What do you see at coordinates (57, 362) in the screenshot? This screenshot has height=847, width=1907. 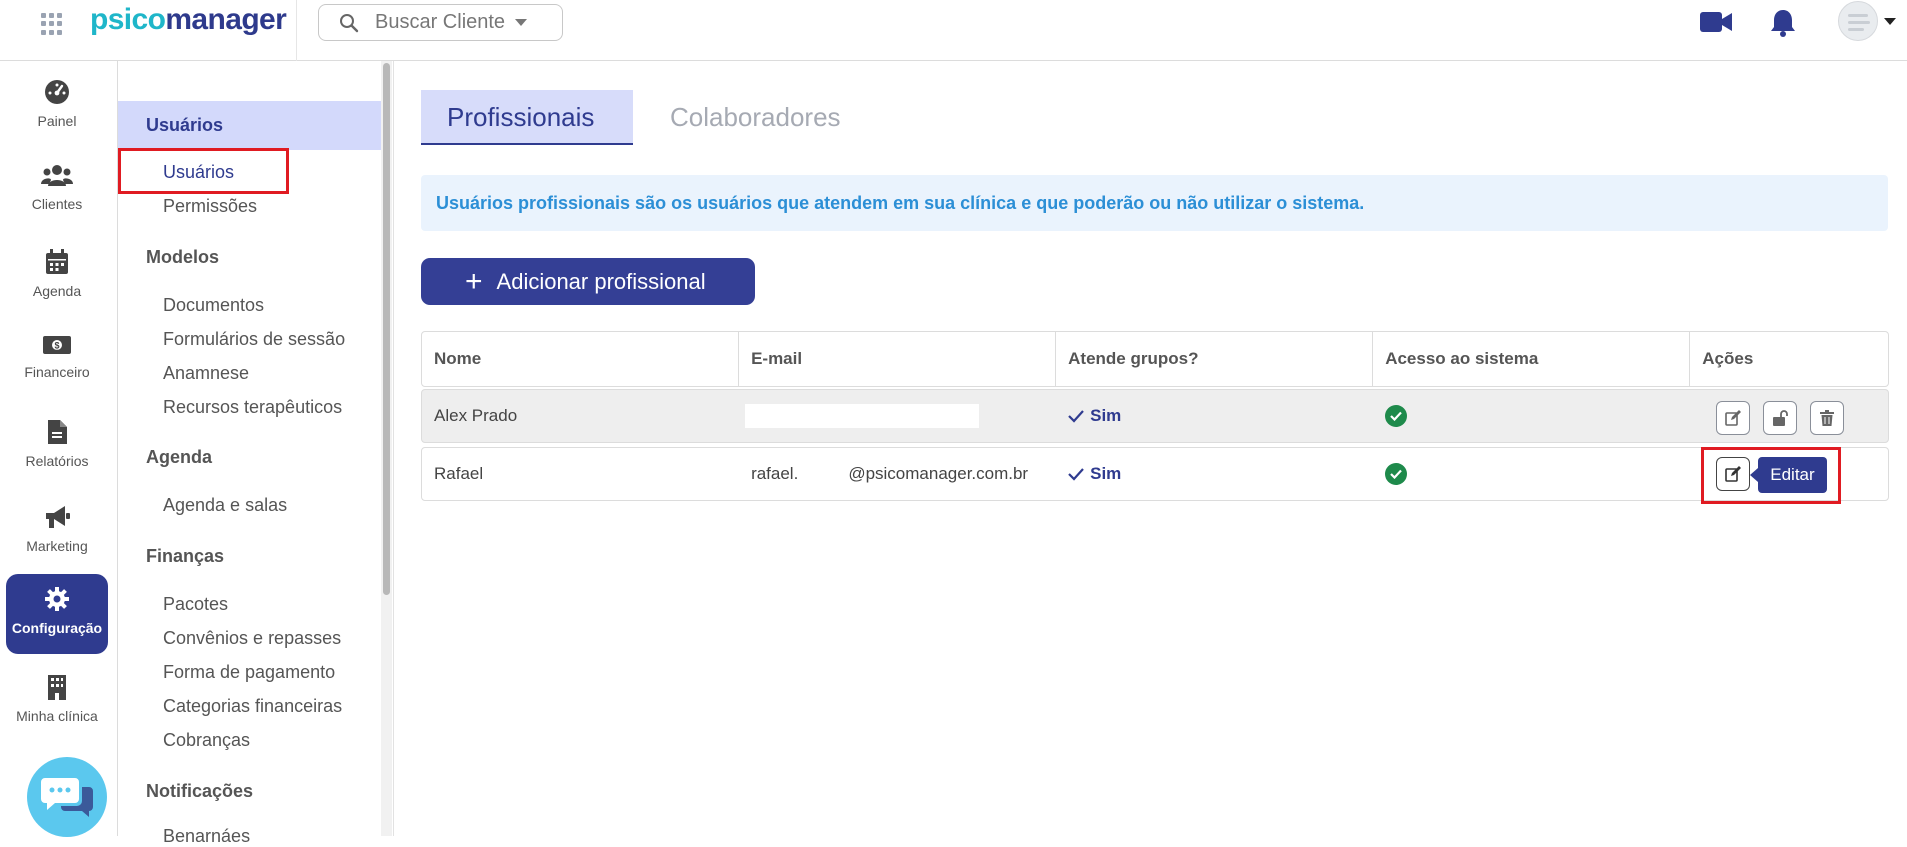 I see `nav-item-financeiro: $ Financeiro` at bounding box center [57, 362].